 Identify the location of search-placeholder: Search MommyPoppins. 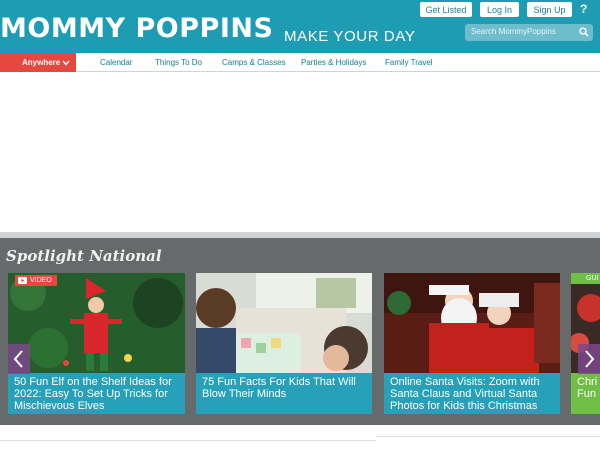
(513, 31).